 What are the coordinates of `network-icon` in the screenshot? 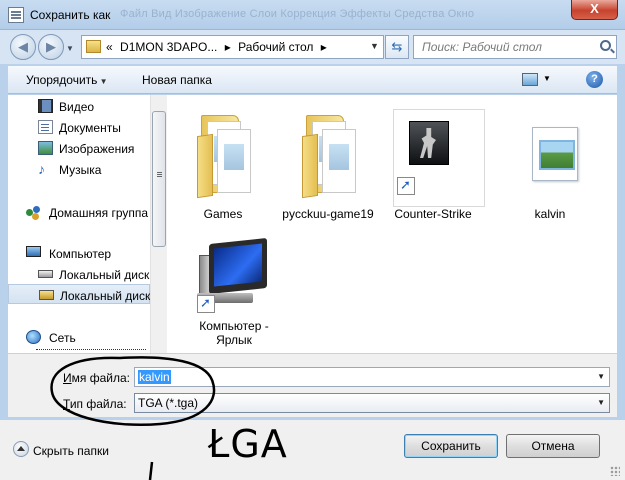 It's located at (33, 337).